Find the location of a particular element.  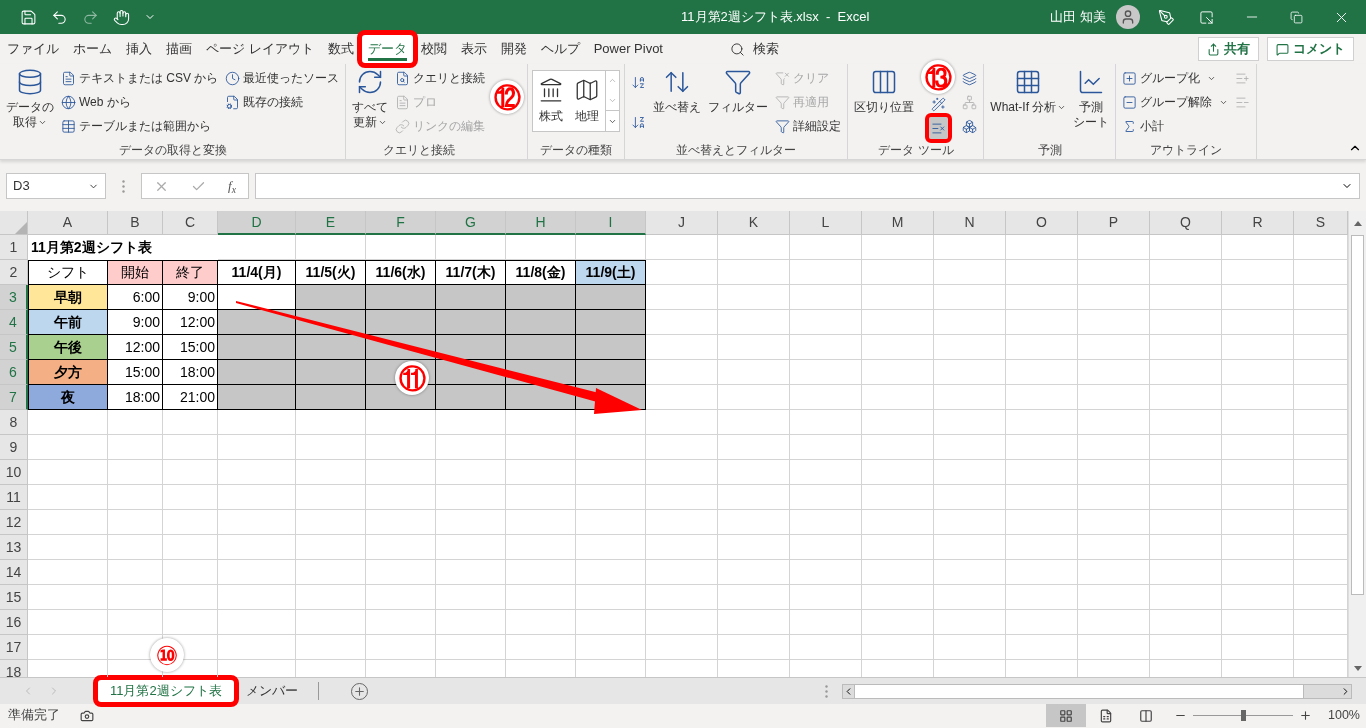

macro-record-icon is located at coordinates (87, 715).